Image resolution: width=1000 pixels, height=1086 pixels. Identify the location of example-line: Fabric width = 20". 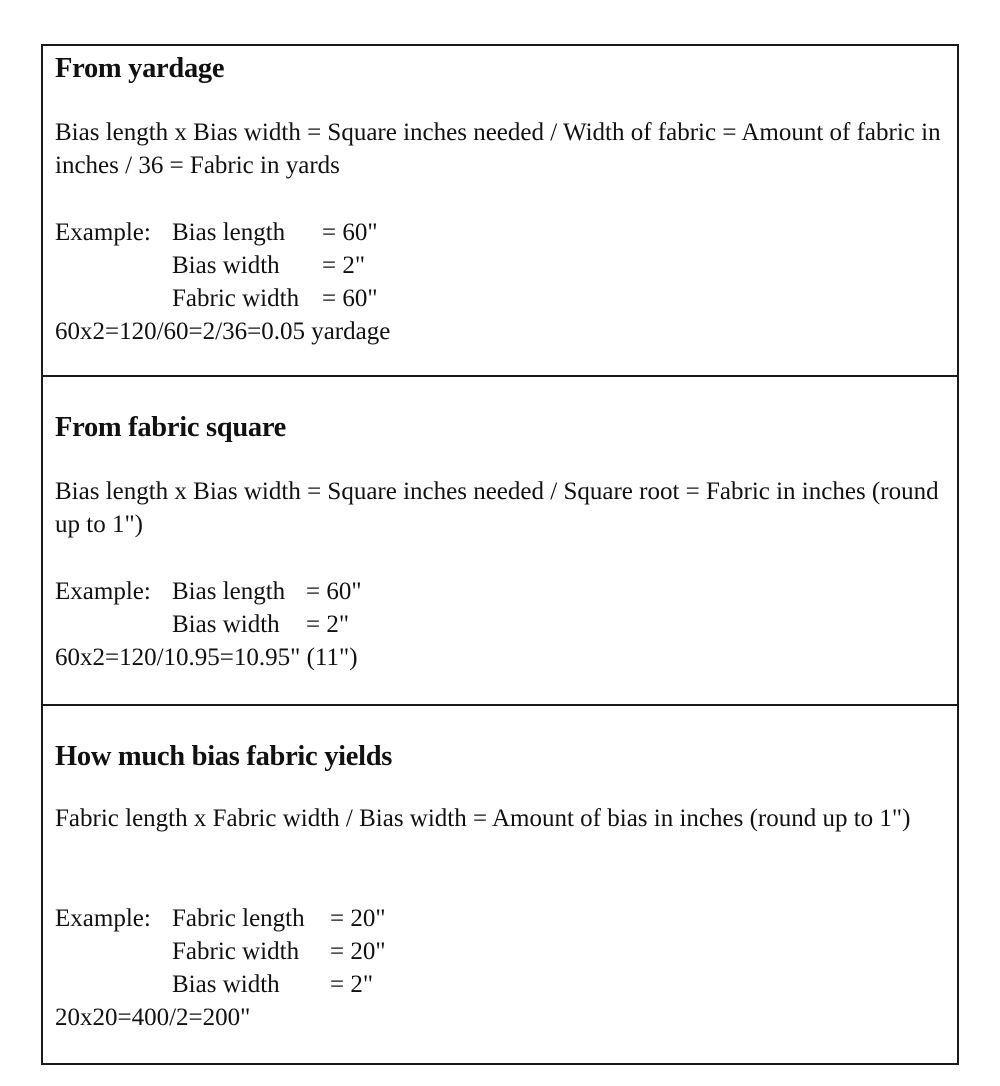
(220, 951).